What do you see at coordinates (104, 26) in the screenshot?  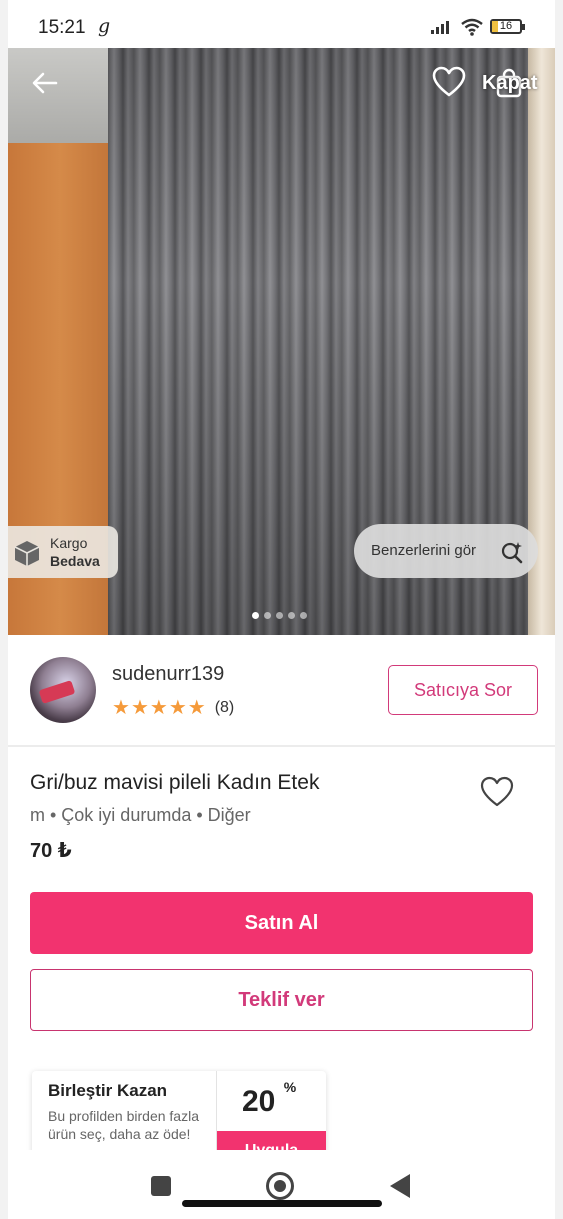 I see `notification-icon: g` at bounding box center [104, 26].